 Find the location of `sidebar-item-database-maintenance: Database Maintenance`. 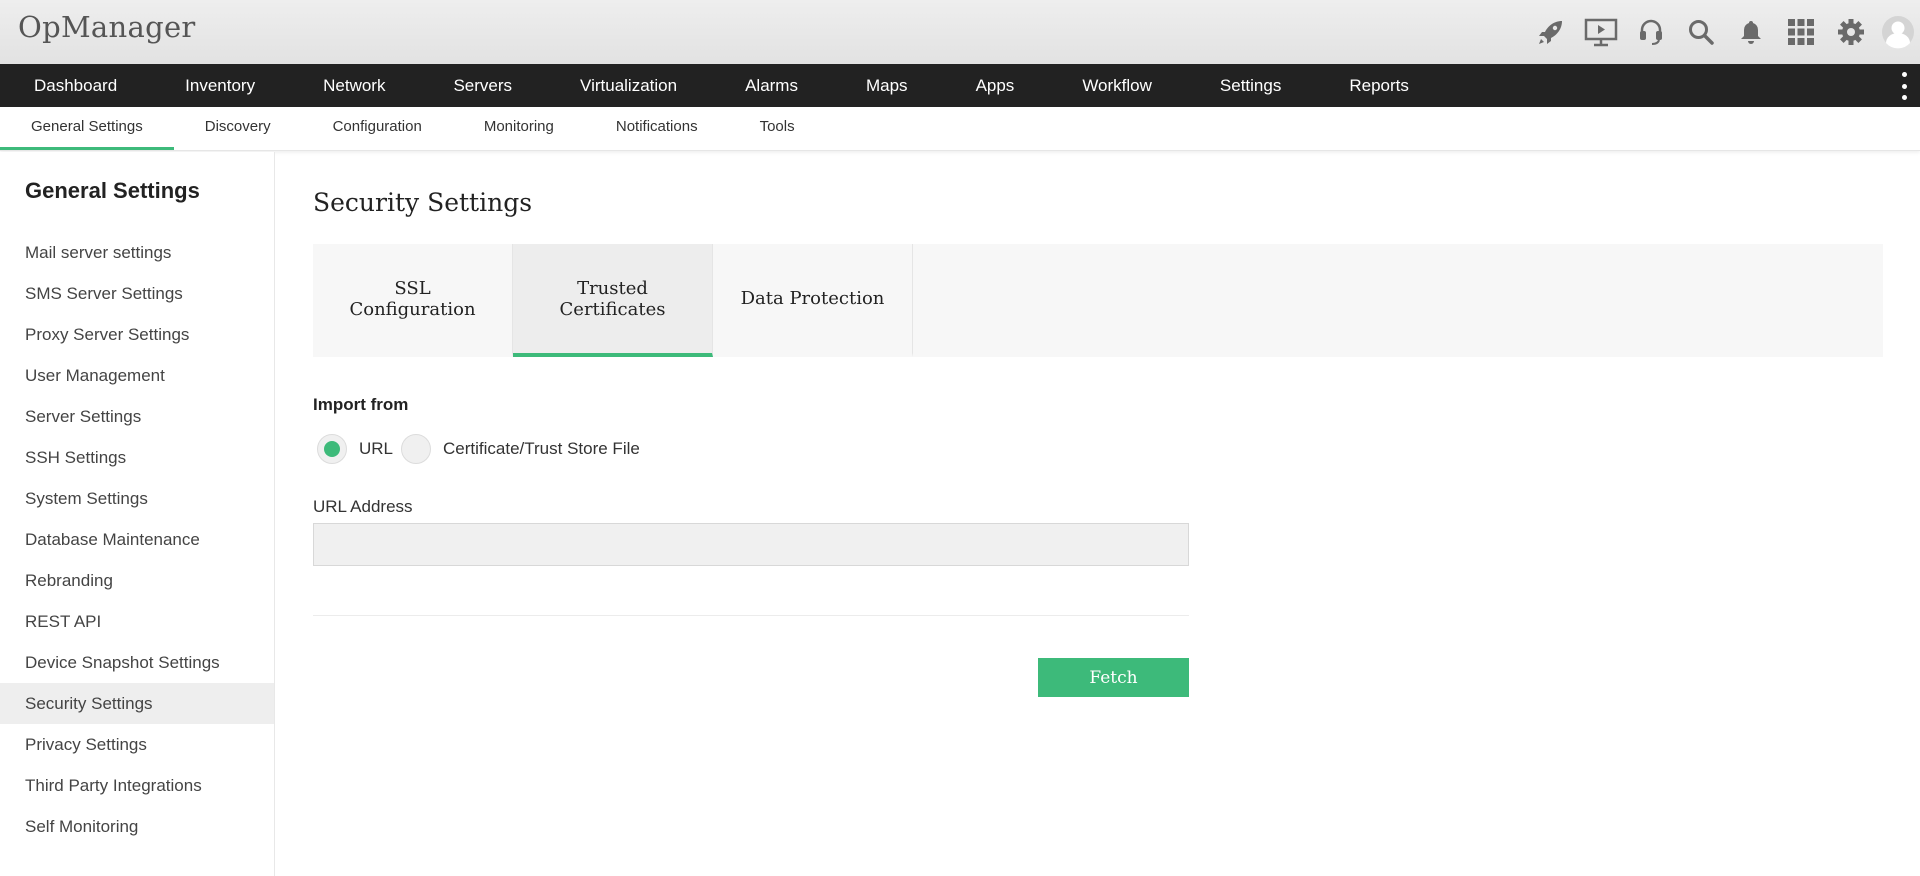

sidebar-item-database-maintenance: Database Maintenance is located at coordinates (137, 539).